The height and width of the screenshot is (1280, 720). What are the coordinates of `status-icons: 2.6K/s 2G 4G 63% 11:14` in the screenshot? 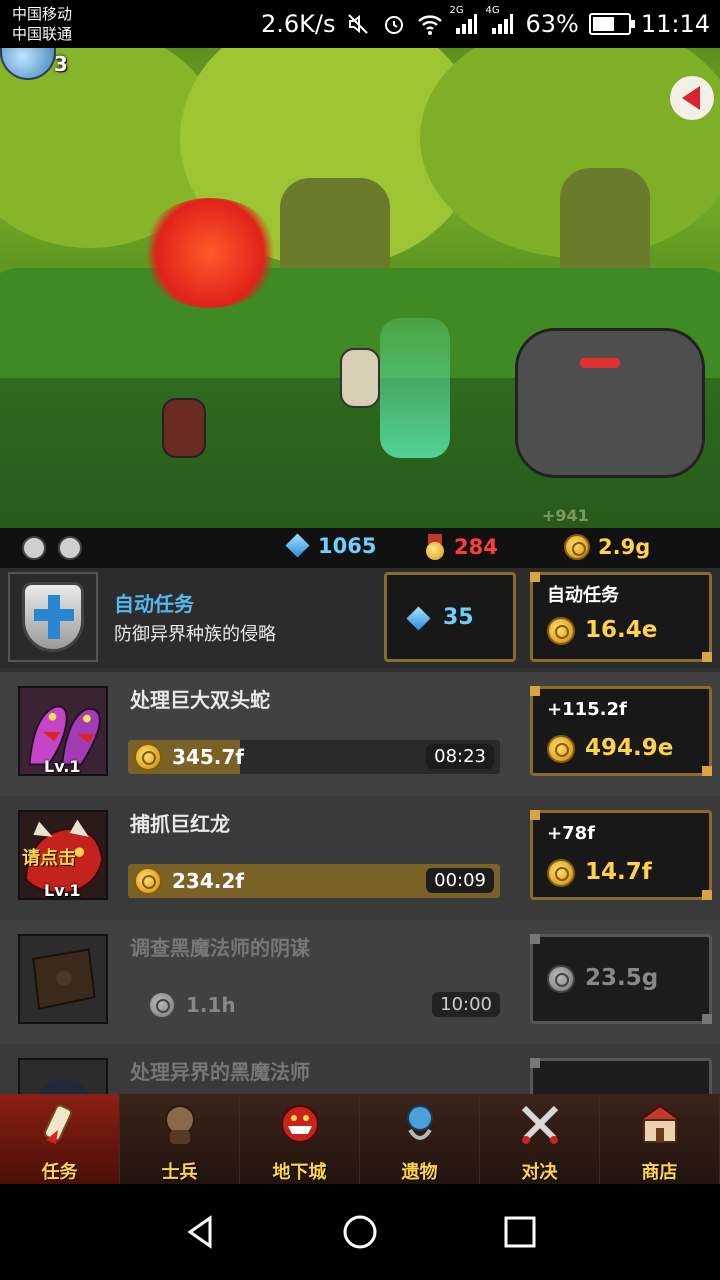 It's located at (485, 22).